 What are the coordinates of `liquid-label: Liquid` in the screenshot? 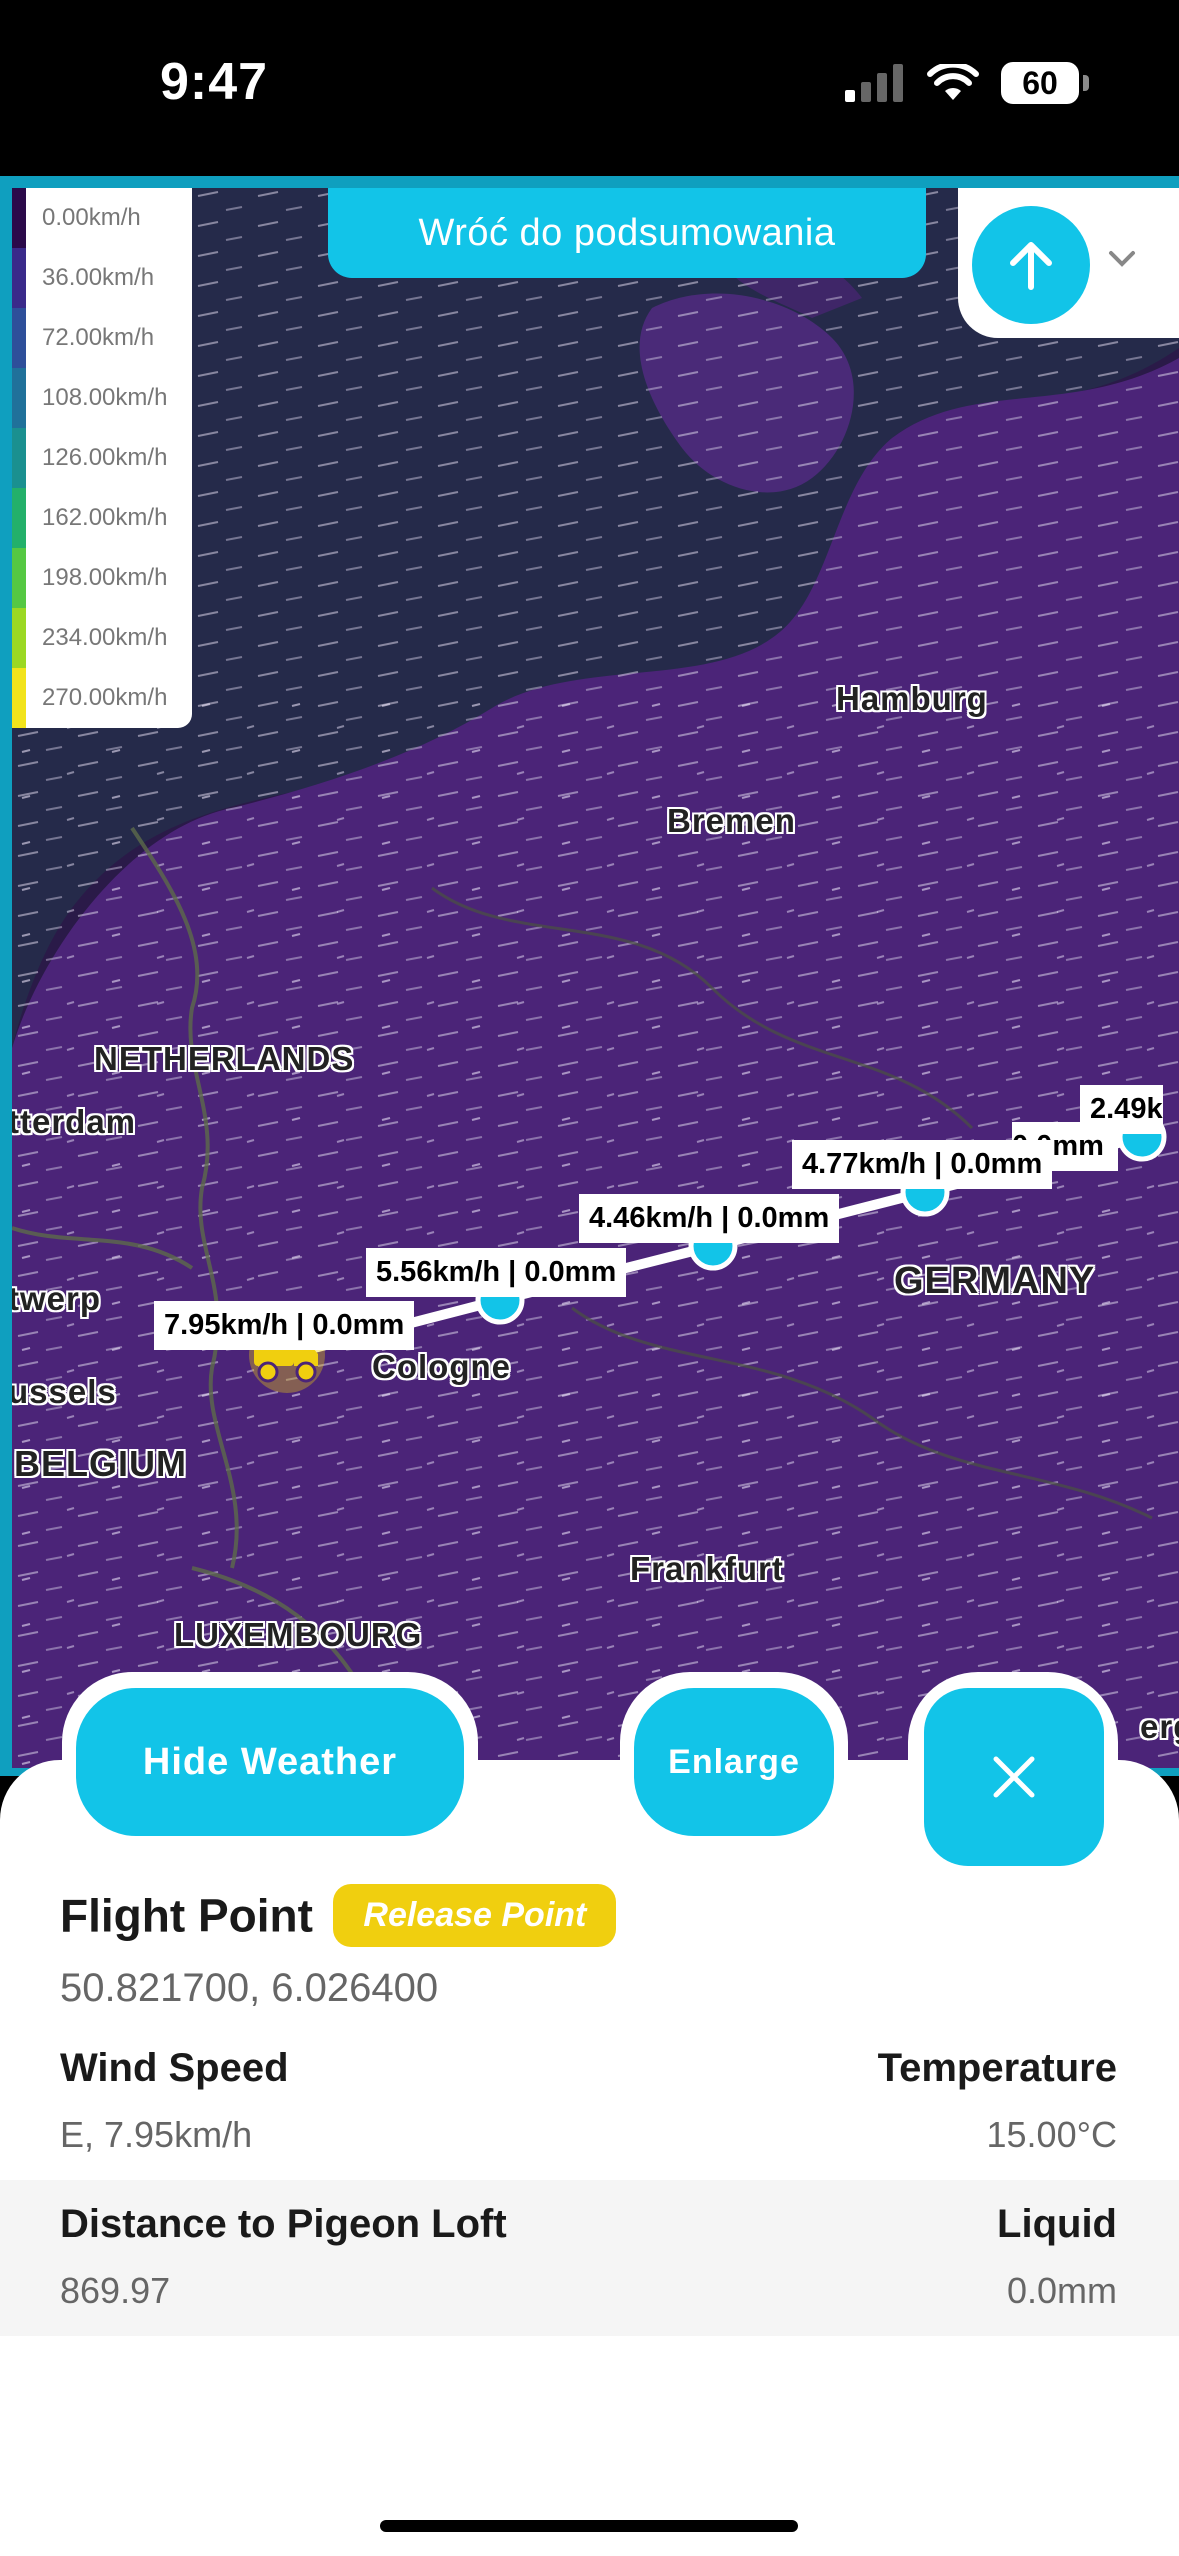 It's located at (1057, 2224).